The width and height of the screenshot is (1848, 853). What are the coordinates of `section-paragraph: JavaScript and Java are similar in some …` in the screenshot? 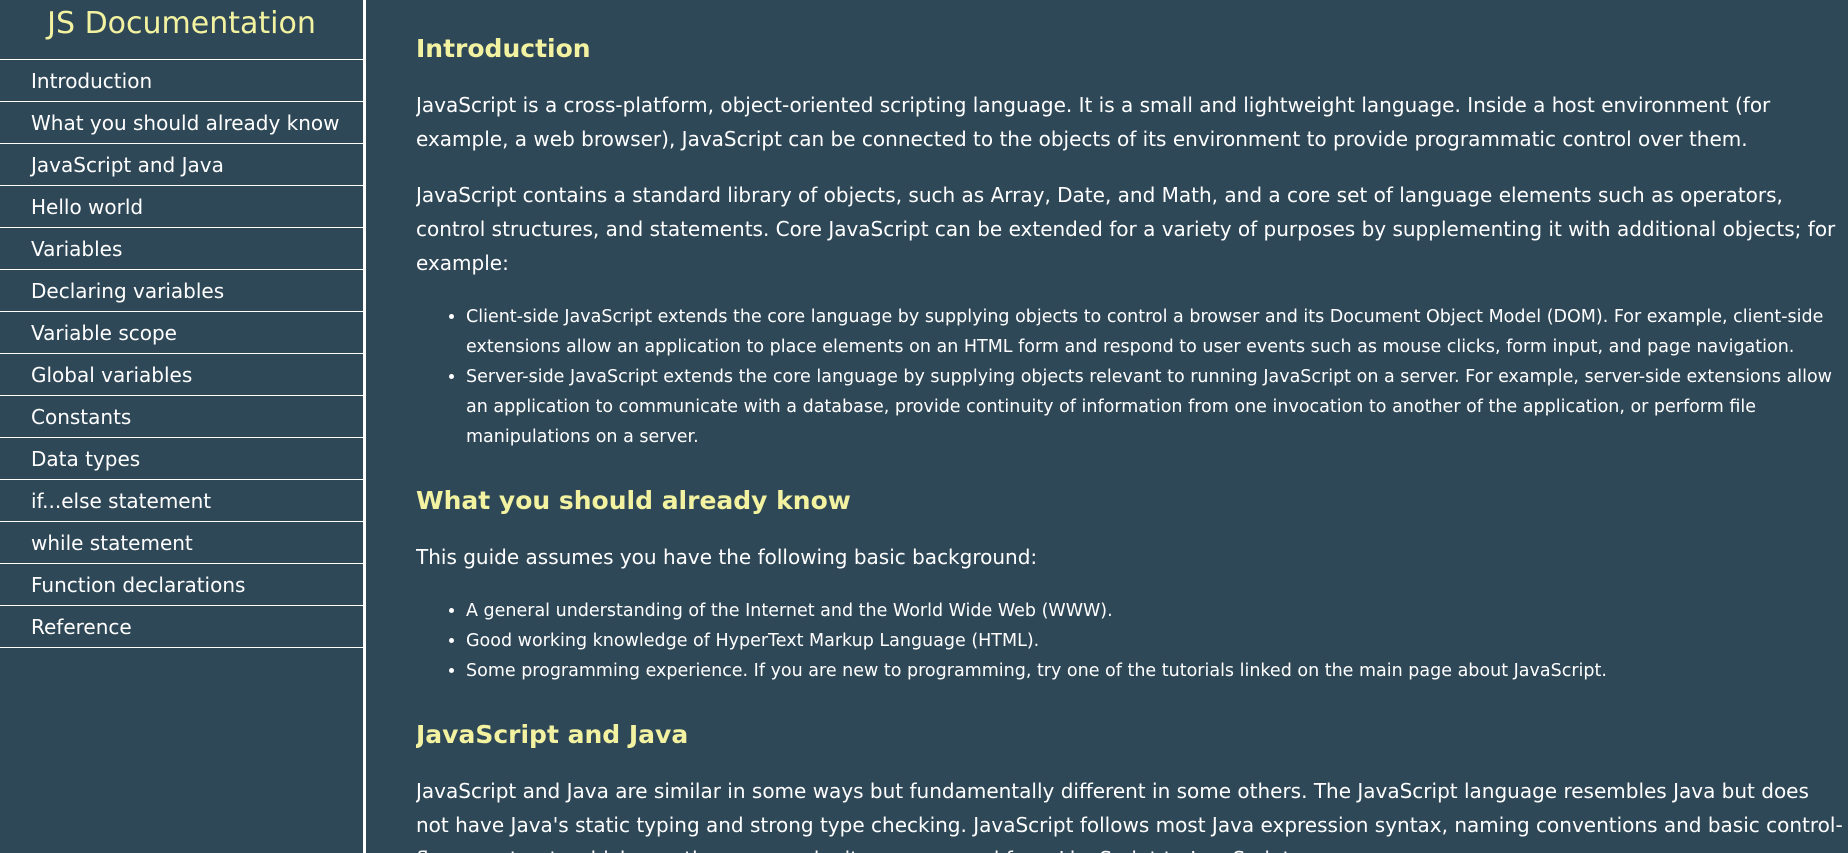 It's located at (1129, 816).